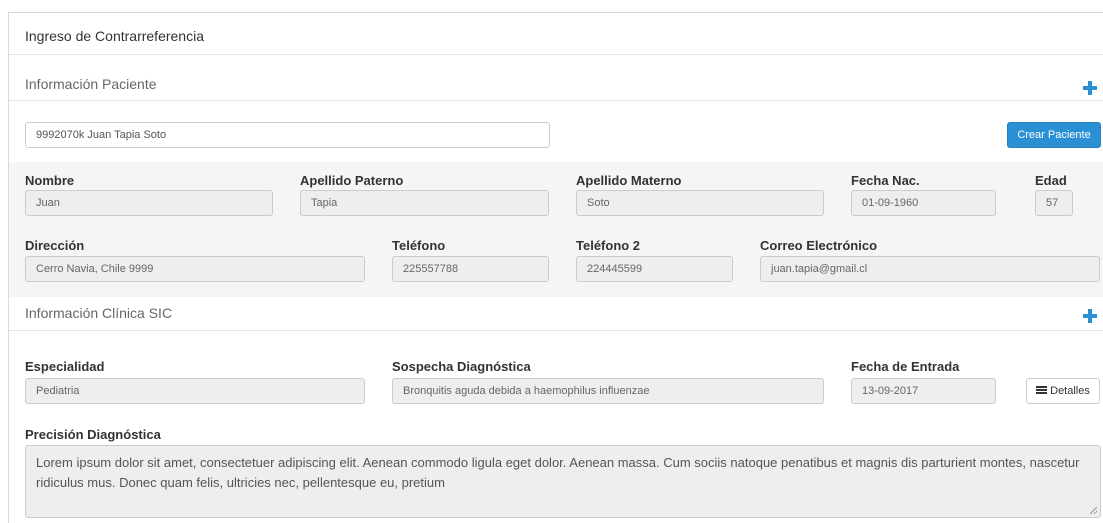  I want to click on apellido-paterno-label: Apellido Paterno, so click(352, 180).